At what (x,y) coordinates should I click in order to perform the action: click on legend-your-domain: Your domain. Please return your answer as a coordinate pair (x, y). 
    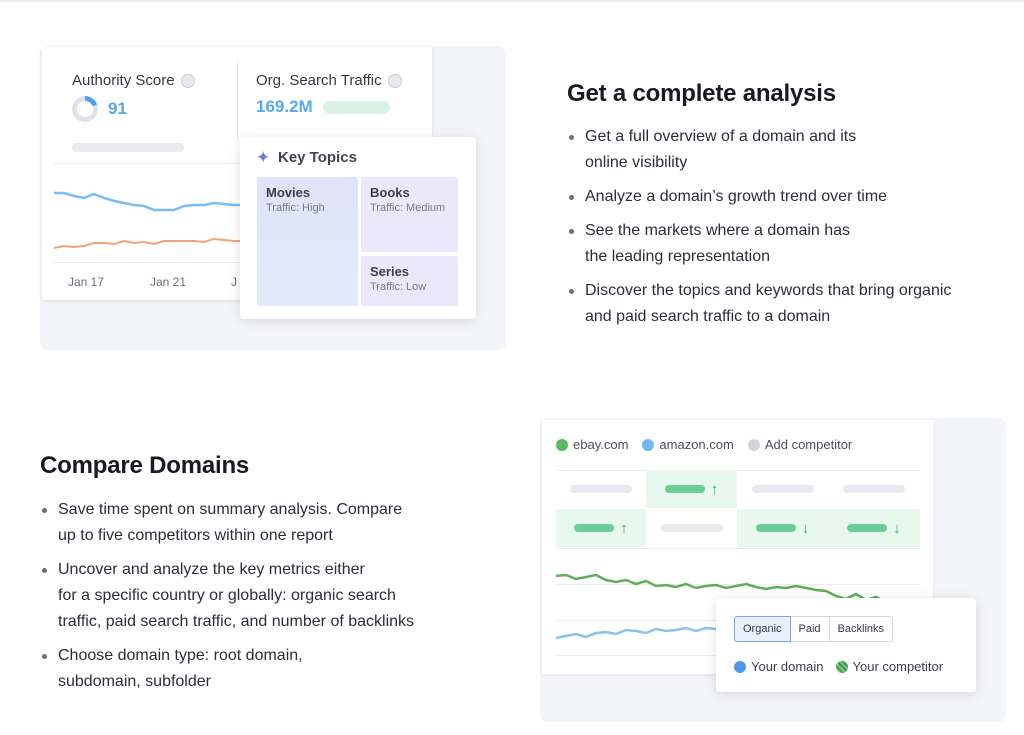
    Looking at the image, I should click on (779, 666).